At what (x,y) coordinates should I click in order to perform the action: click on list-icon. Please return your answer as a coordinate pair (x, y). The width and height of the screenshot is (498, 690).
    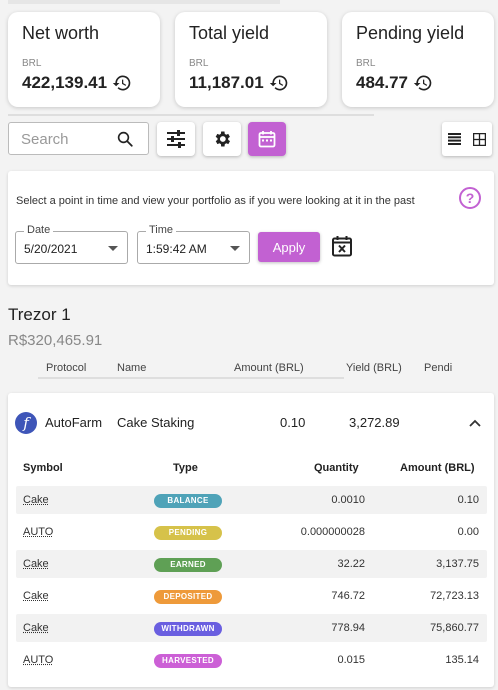
    Looking at the image, I should click on (454, 139).